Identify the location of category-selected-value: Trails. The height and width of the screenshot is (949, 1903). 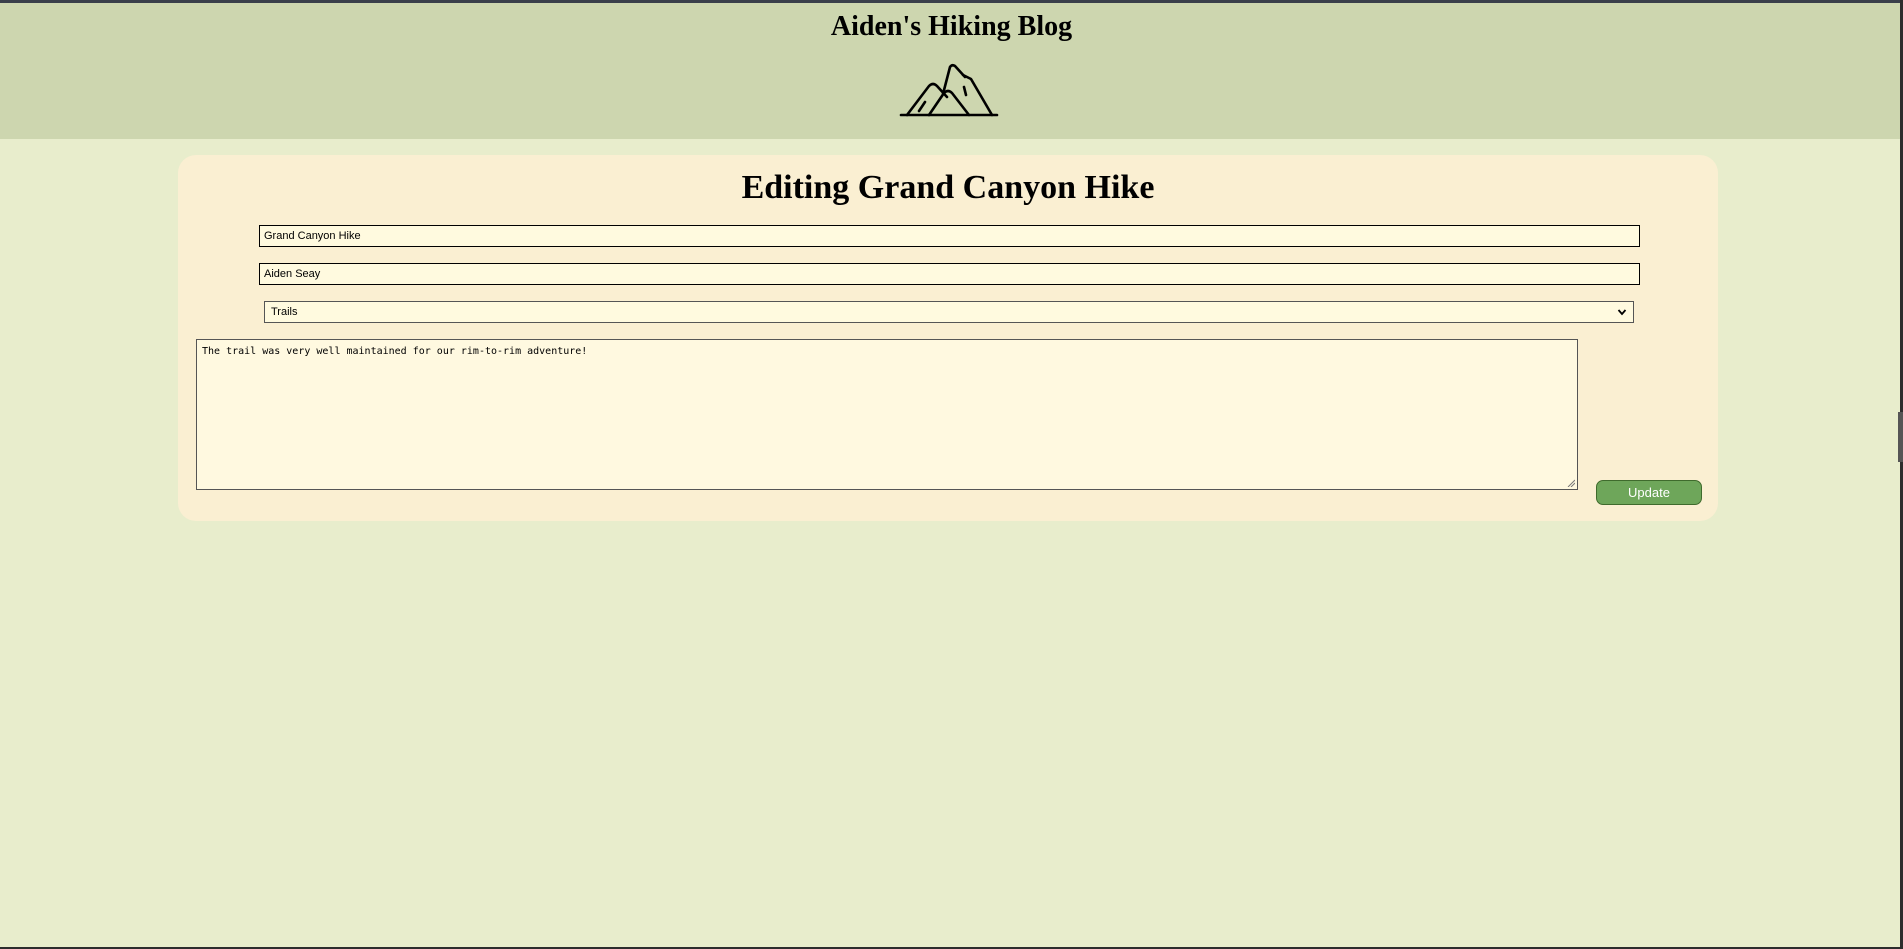
(284, 312).